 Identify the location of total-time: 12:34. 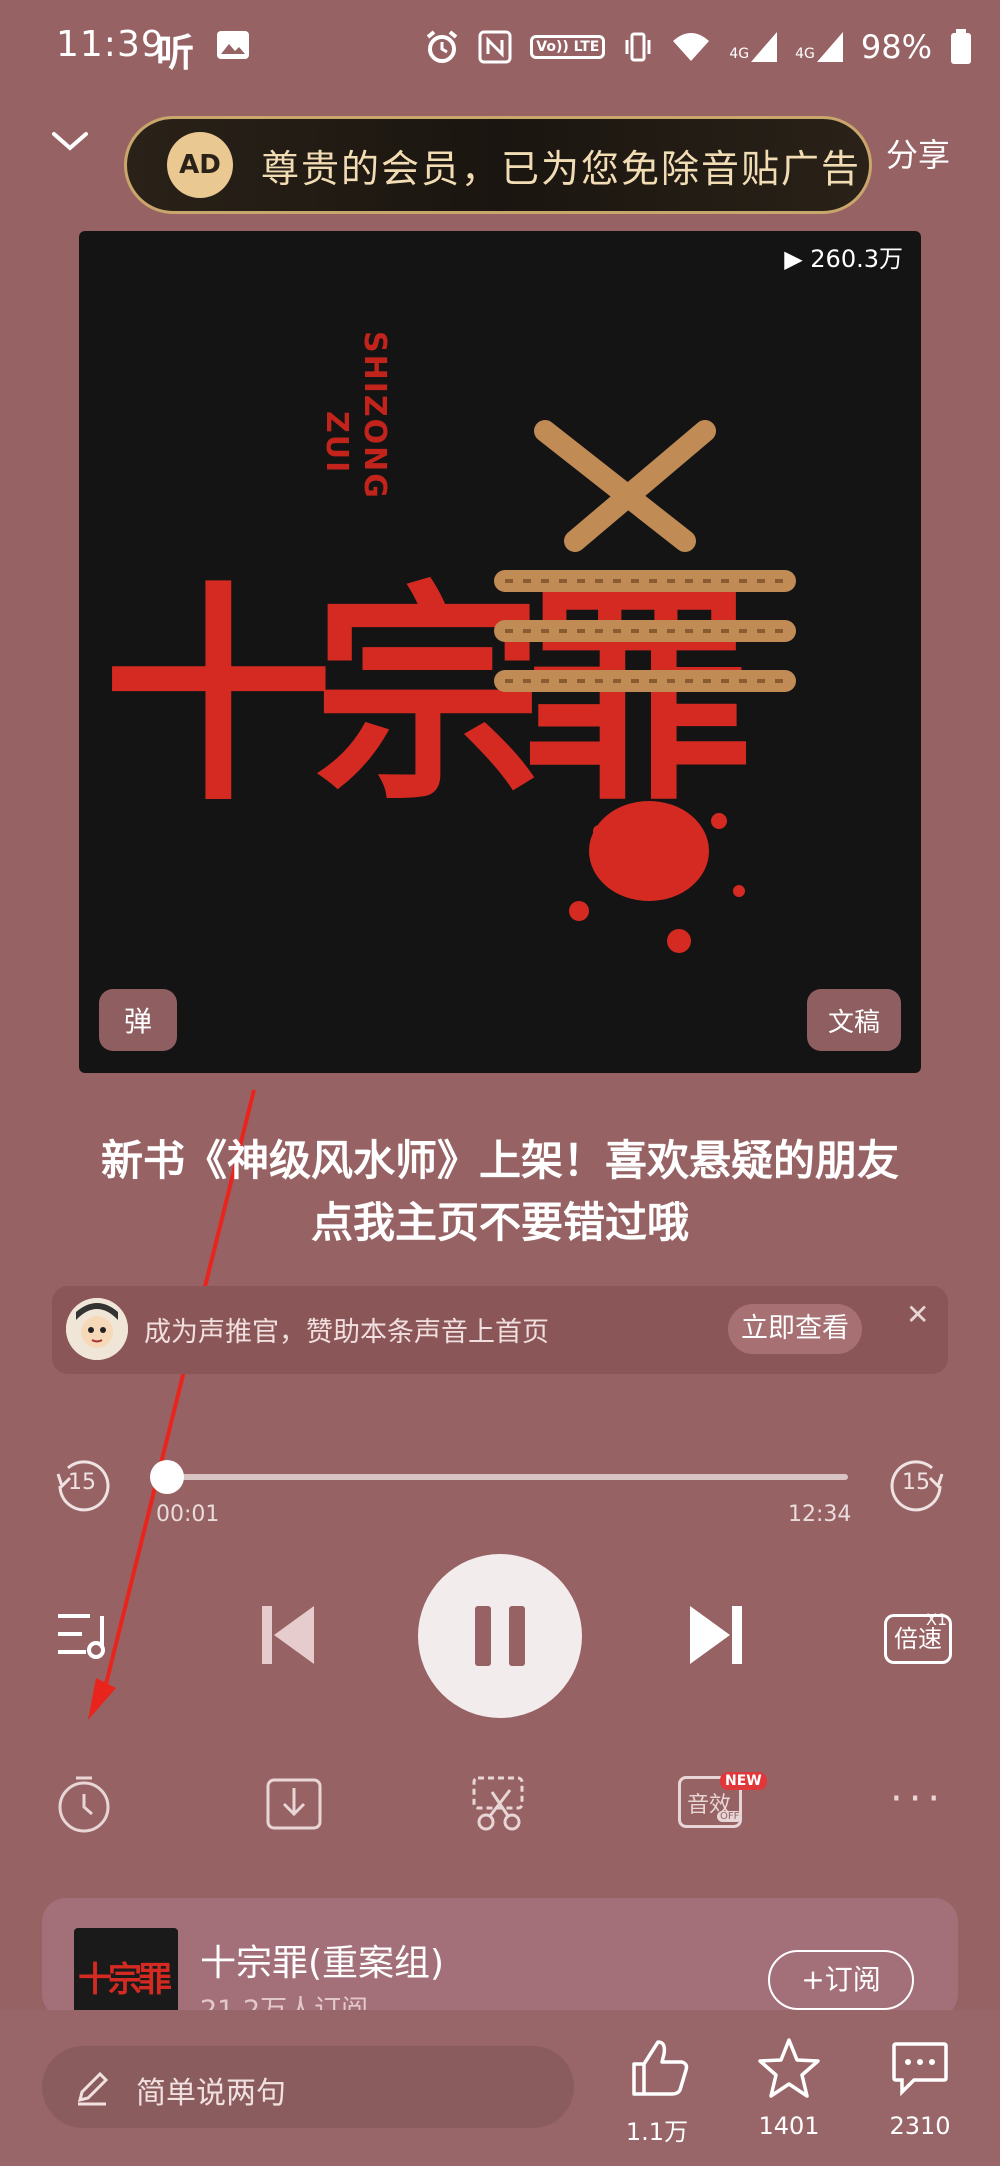
(820, 1514).